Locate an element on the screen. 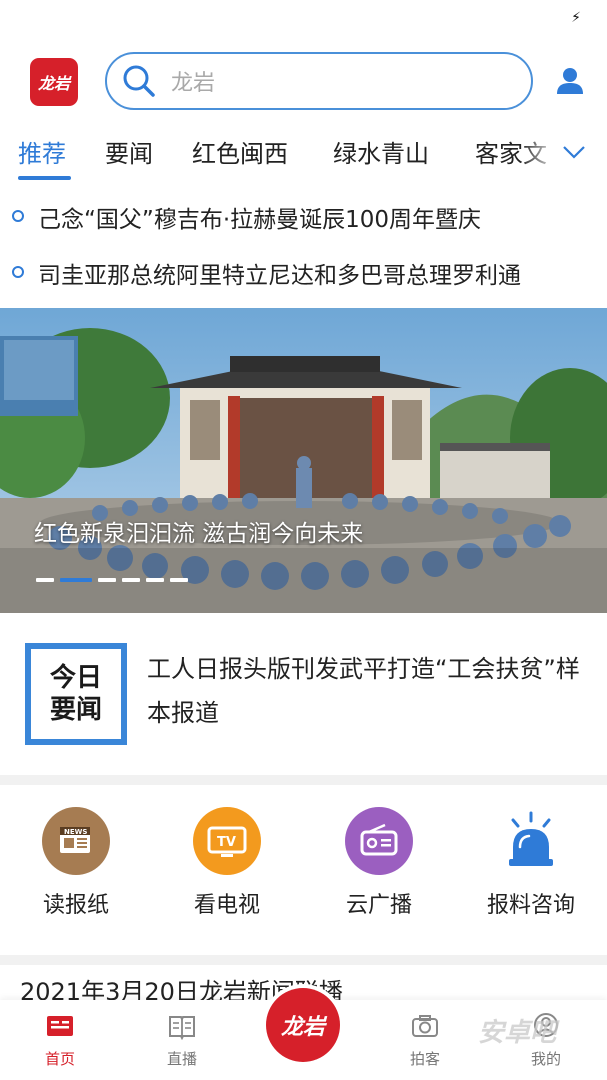 This screenshot has height=1080, width=607. search-icon is located at coordinates (139, 81).